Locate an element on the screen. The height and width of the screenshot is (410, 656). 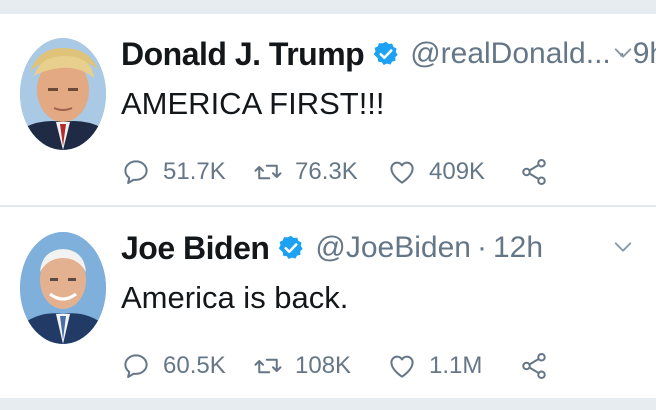
retweet-button: 108K is located at coordinates (302, 366).